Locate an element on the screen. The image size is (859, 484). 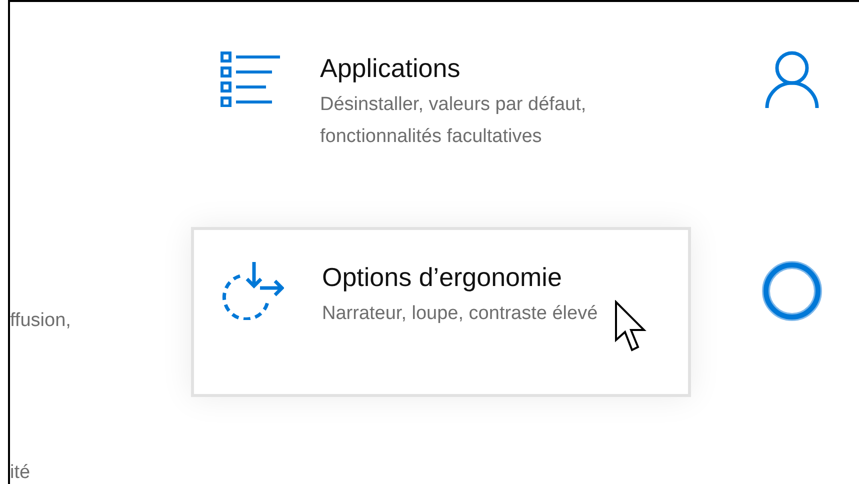
tile-description: Narrateur, loupe, contraste élevé is located at coordinates (460, 314).